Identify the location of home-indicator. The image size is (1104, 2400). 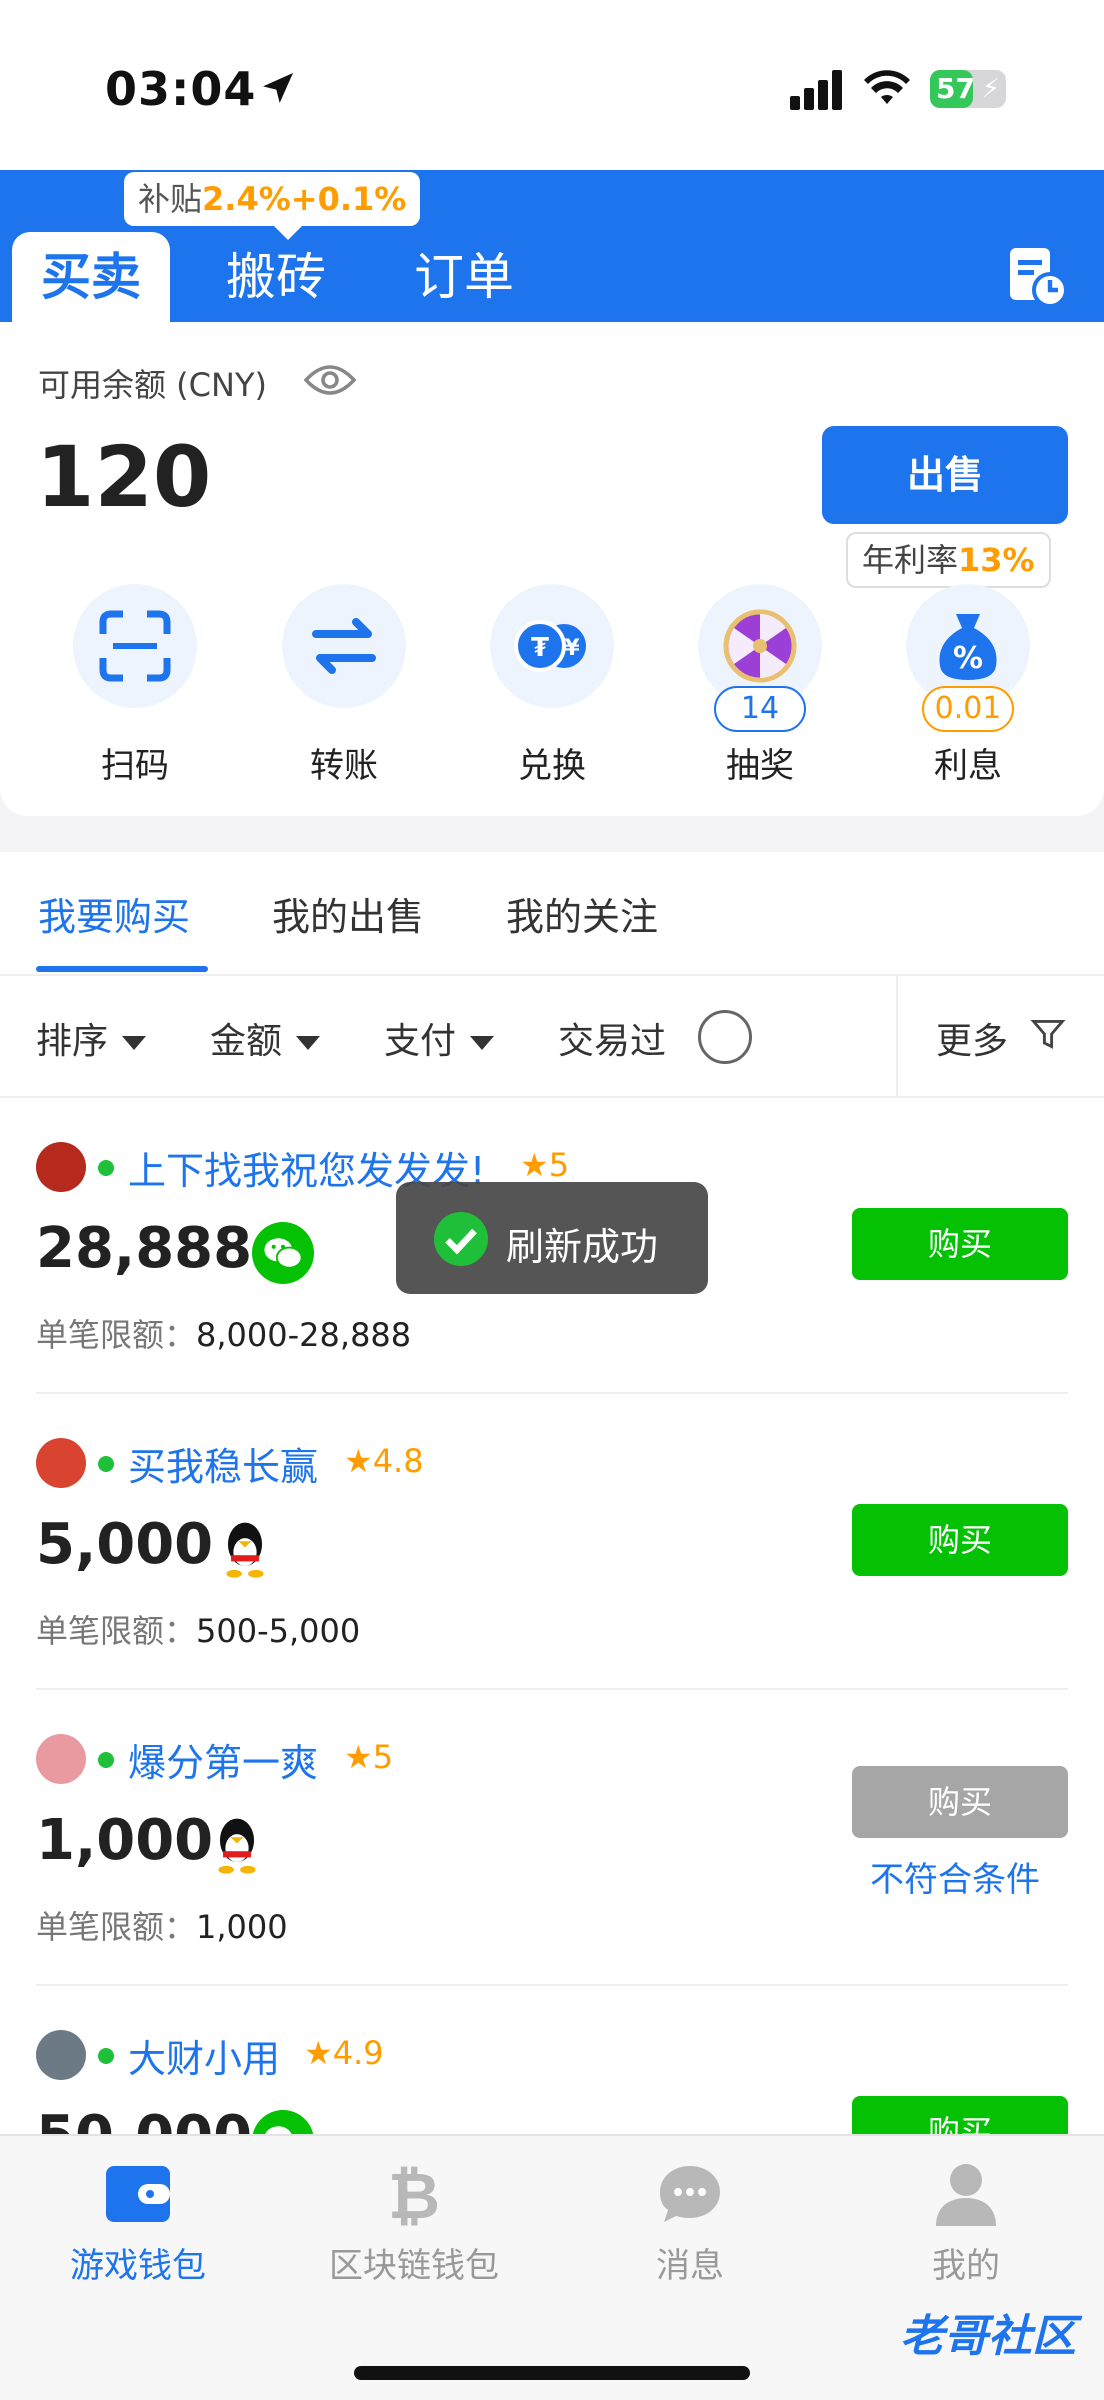
(552, 2373).